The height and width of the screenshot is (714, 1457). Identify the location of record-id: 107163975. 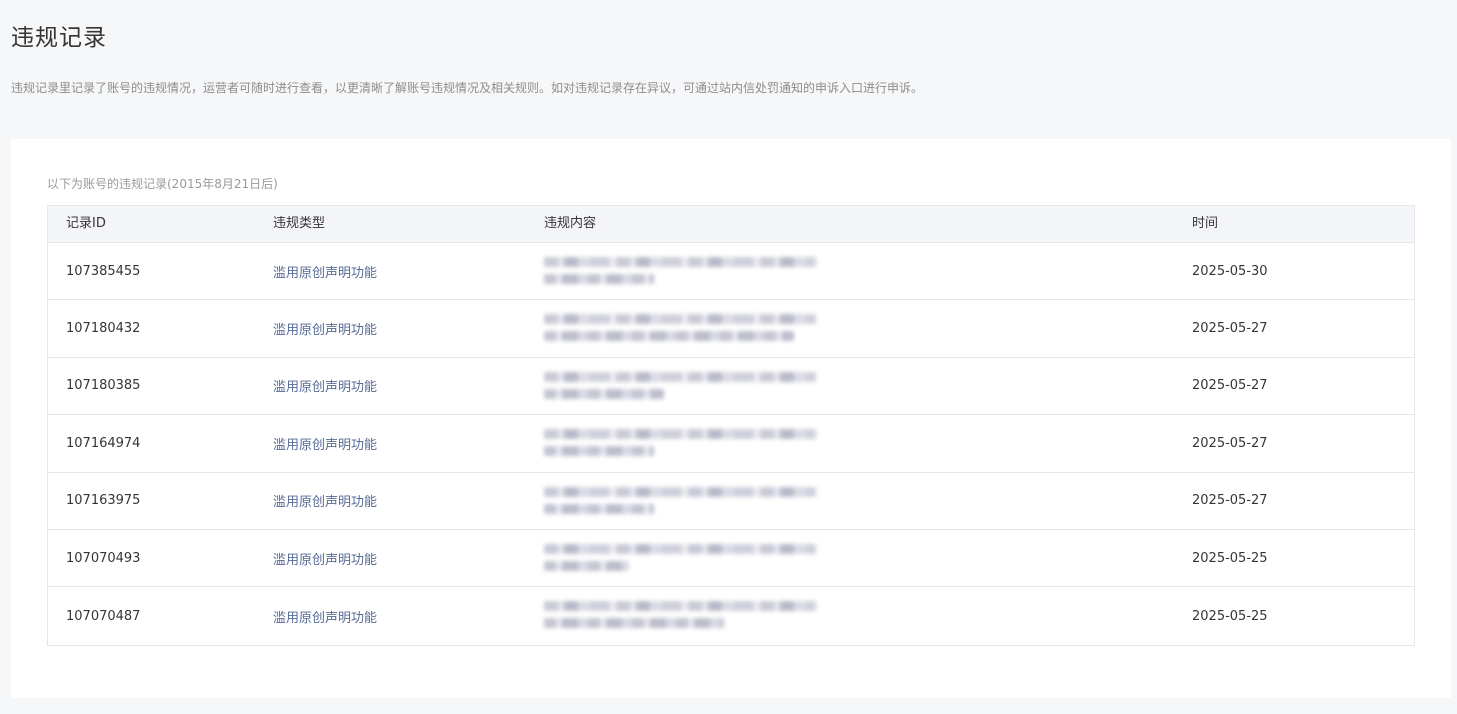
(103, 501).